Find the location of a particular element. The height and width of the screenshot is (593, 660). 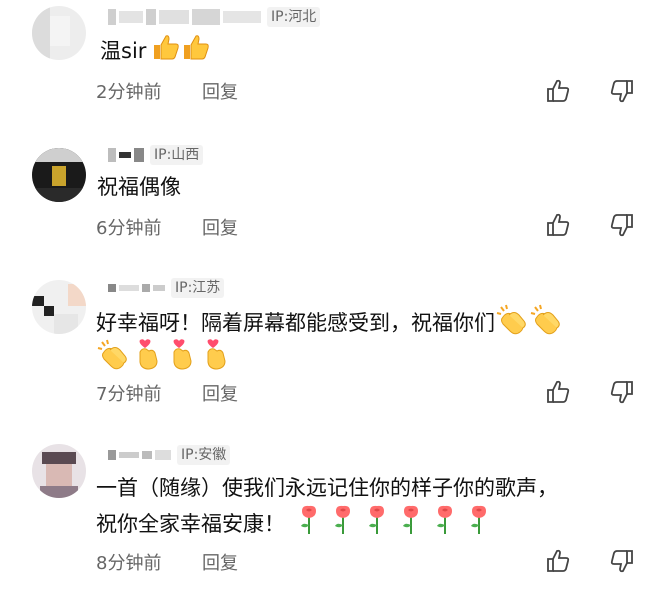

comment-text: 温sir is located at coordinates (155, 52).